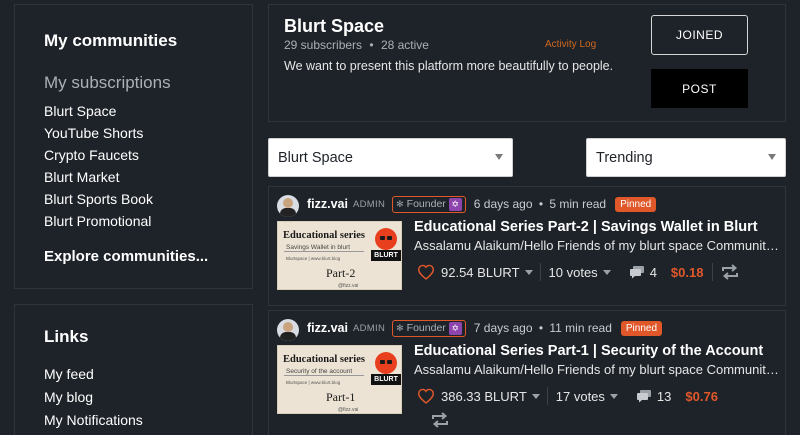 The height and width of the screenshot is (435, 800). Describe the element at coordinates (111, 40) in the screenshot. I see `communities-title: My communities` at that location.